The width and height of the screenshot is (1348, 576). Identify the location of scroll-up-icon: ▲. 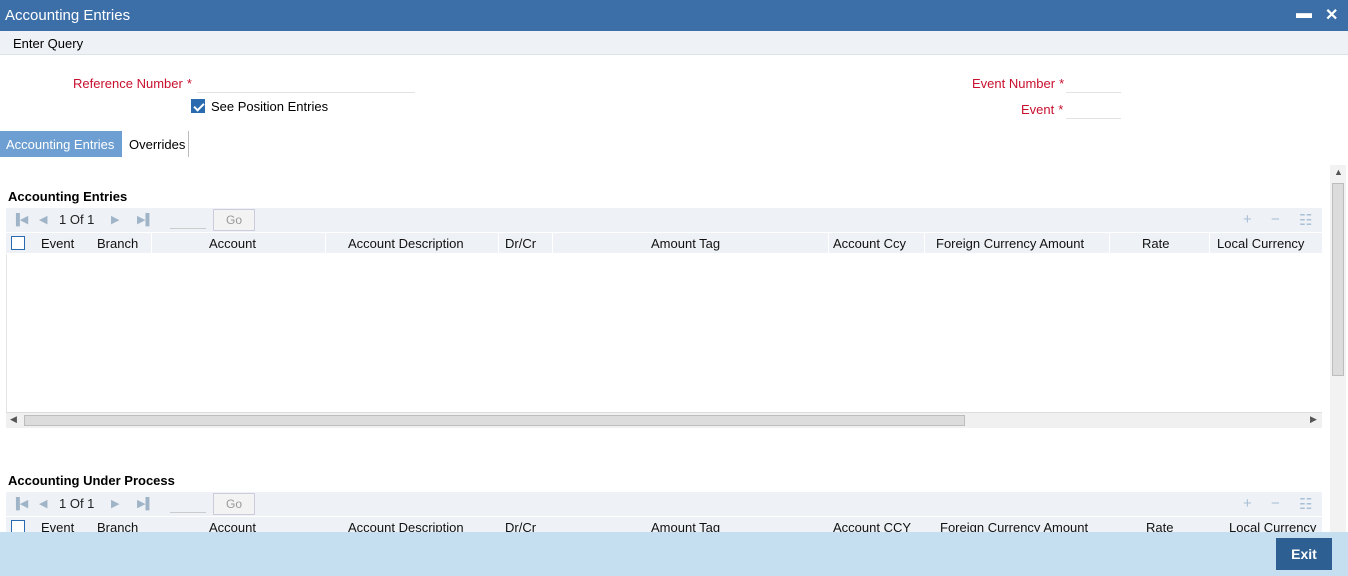
(1338, 172).